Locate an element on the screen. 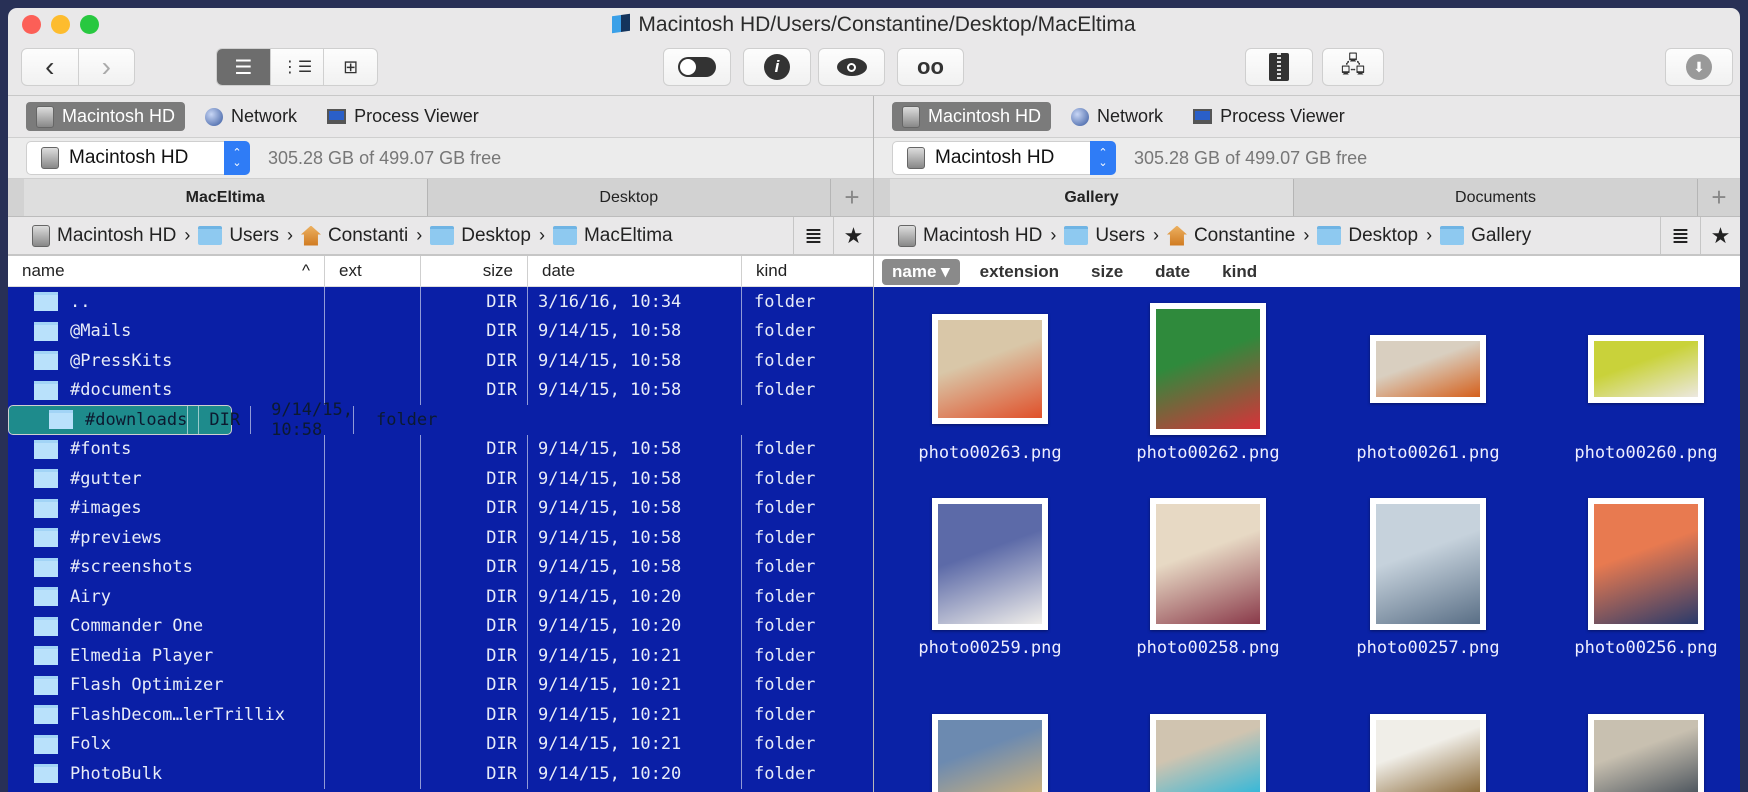 The image size is (1748, 792). info-icon: i is located at coordinates (777, 67).